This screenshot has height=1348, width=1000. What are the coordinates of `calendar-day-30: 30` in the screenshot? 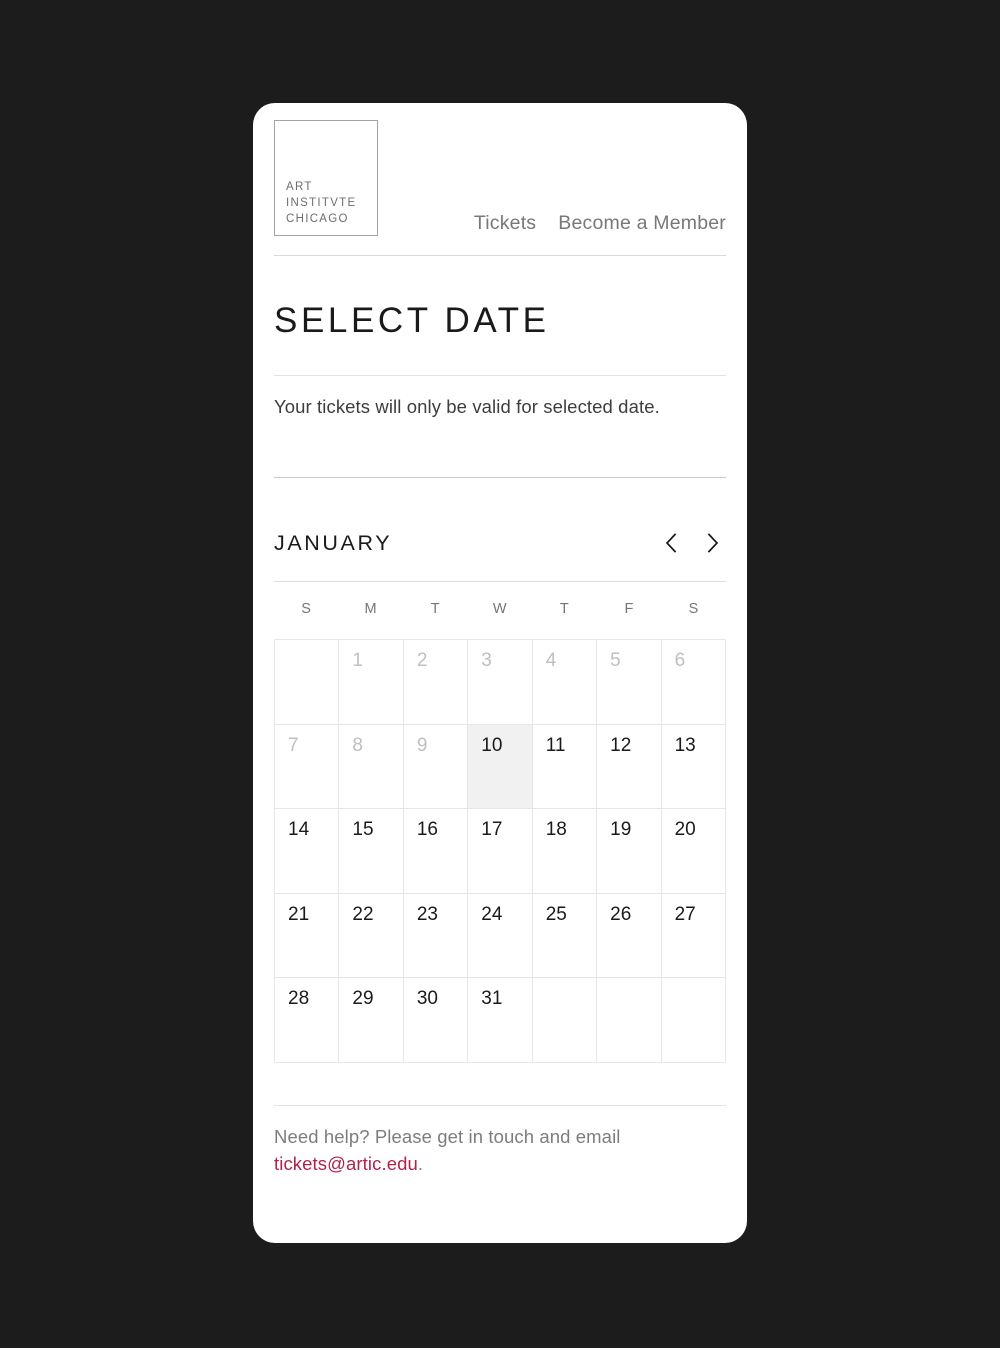 It's located at (436, 1020).